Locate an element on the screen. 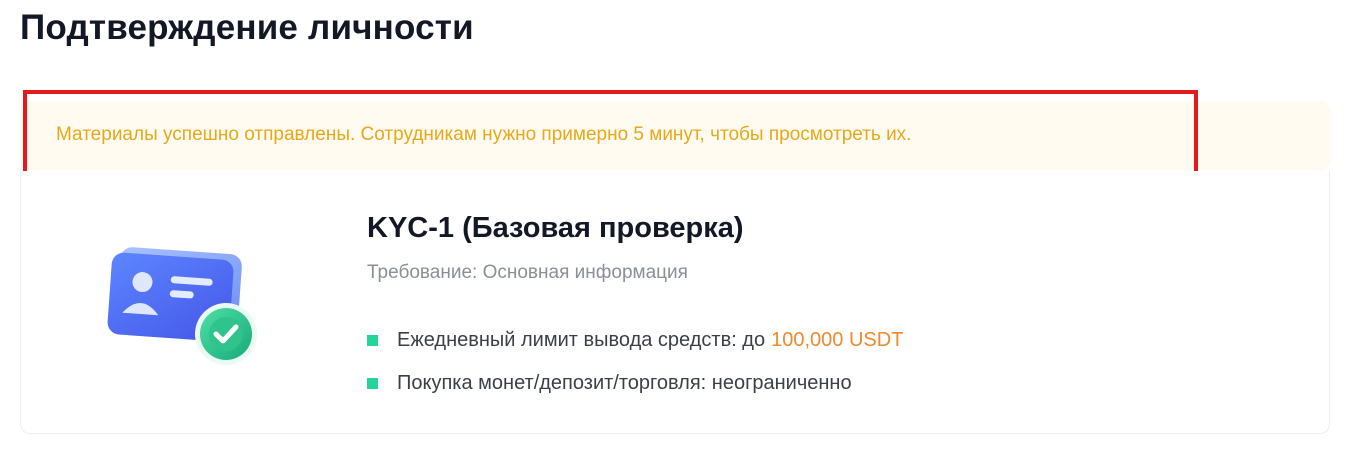  kyc-requirement: Требование: Основная информация is located at coordinates (527, 272).